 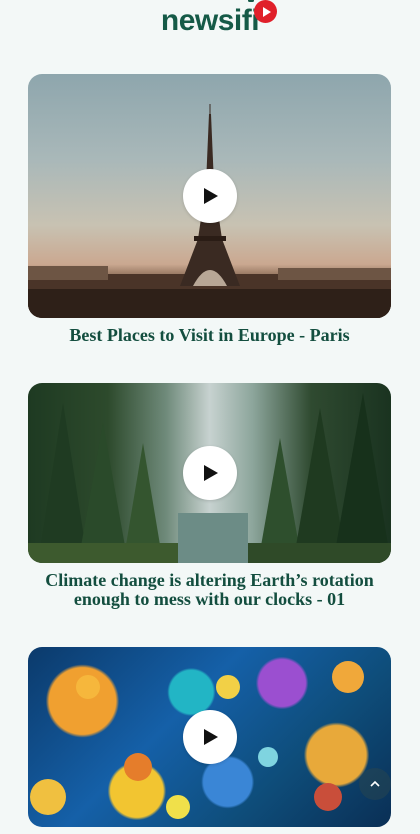 I want to click on scroll-to-top-button, so click(x=375, y=784).